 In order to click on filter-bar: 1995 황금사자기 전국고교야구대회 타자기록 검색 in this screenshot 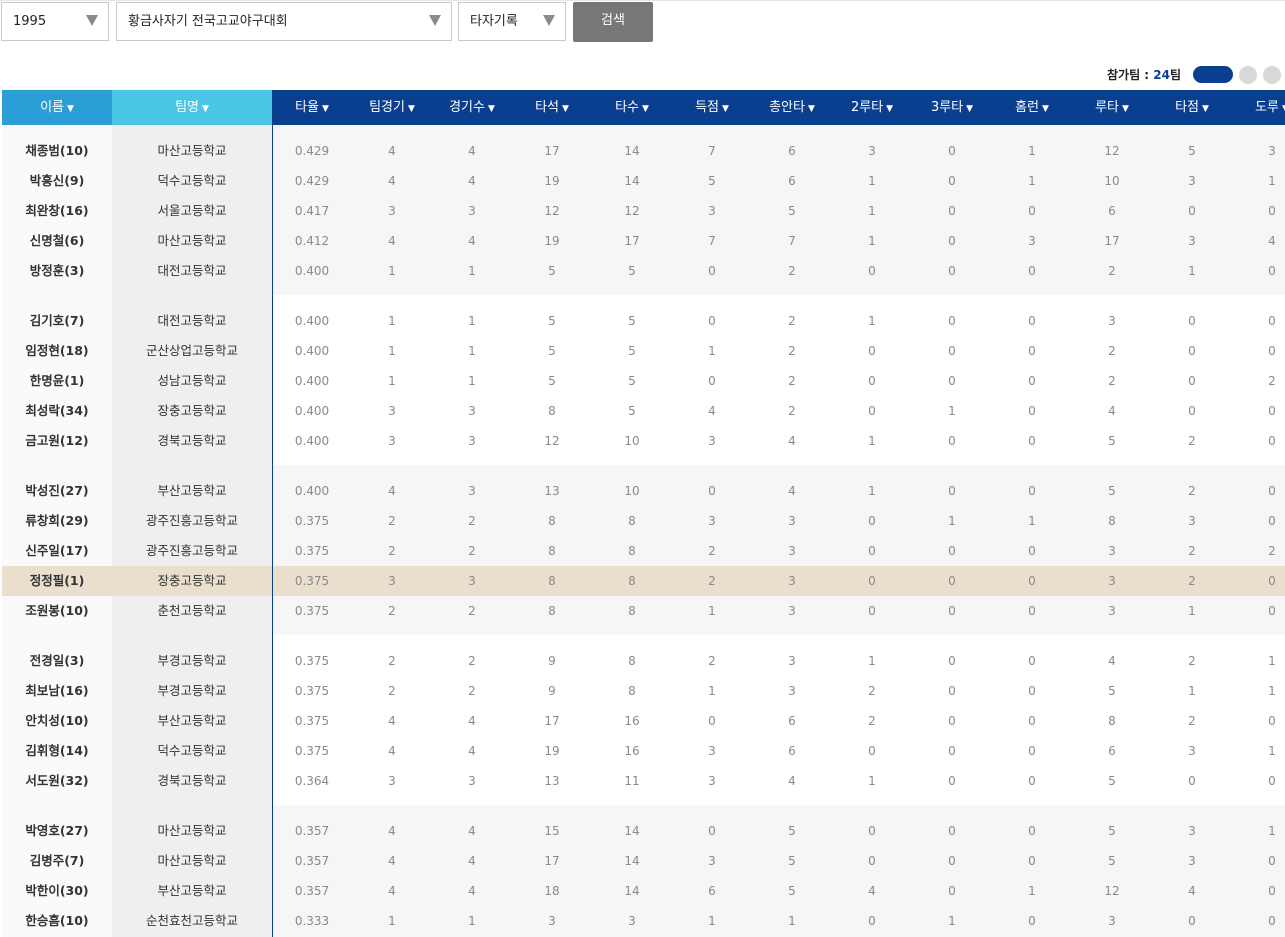, I will do `click(642, 22)`.